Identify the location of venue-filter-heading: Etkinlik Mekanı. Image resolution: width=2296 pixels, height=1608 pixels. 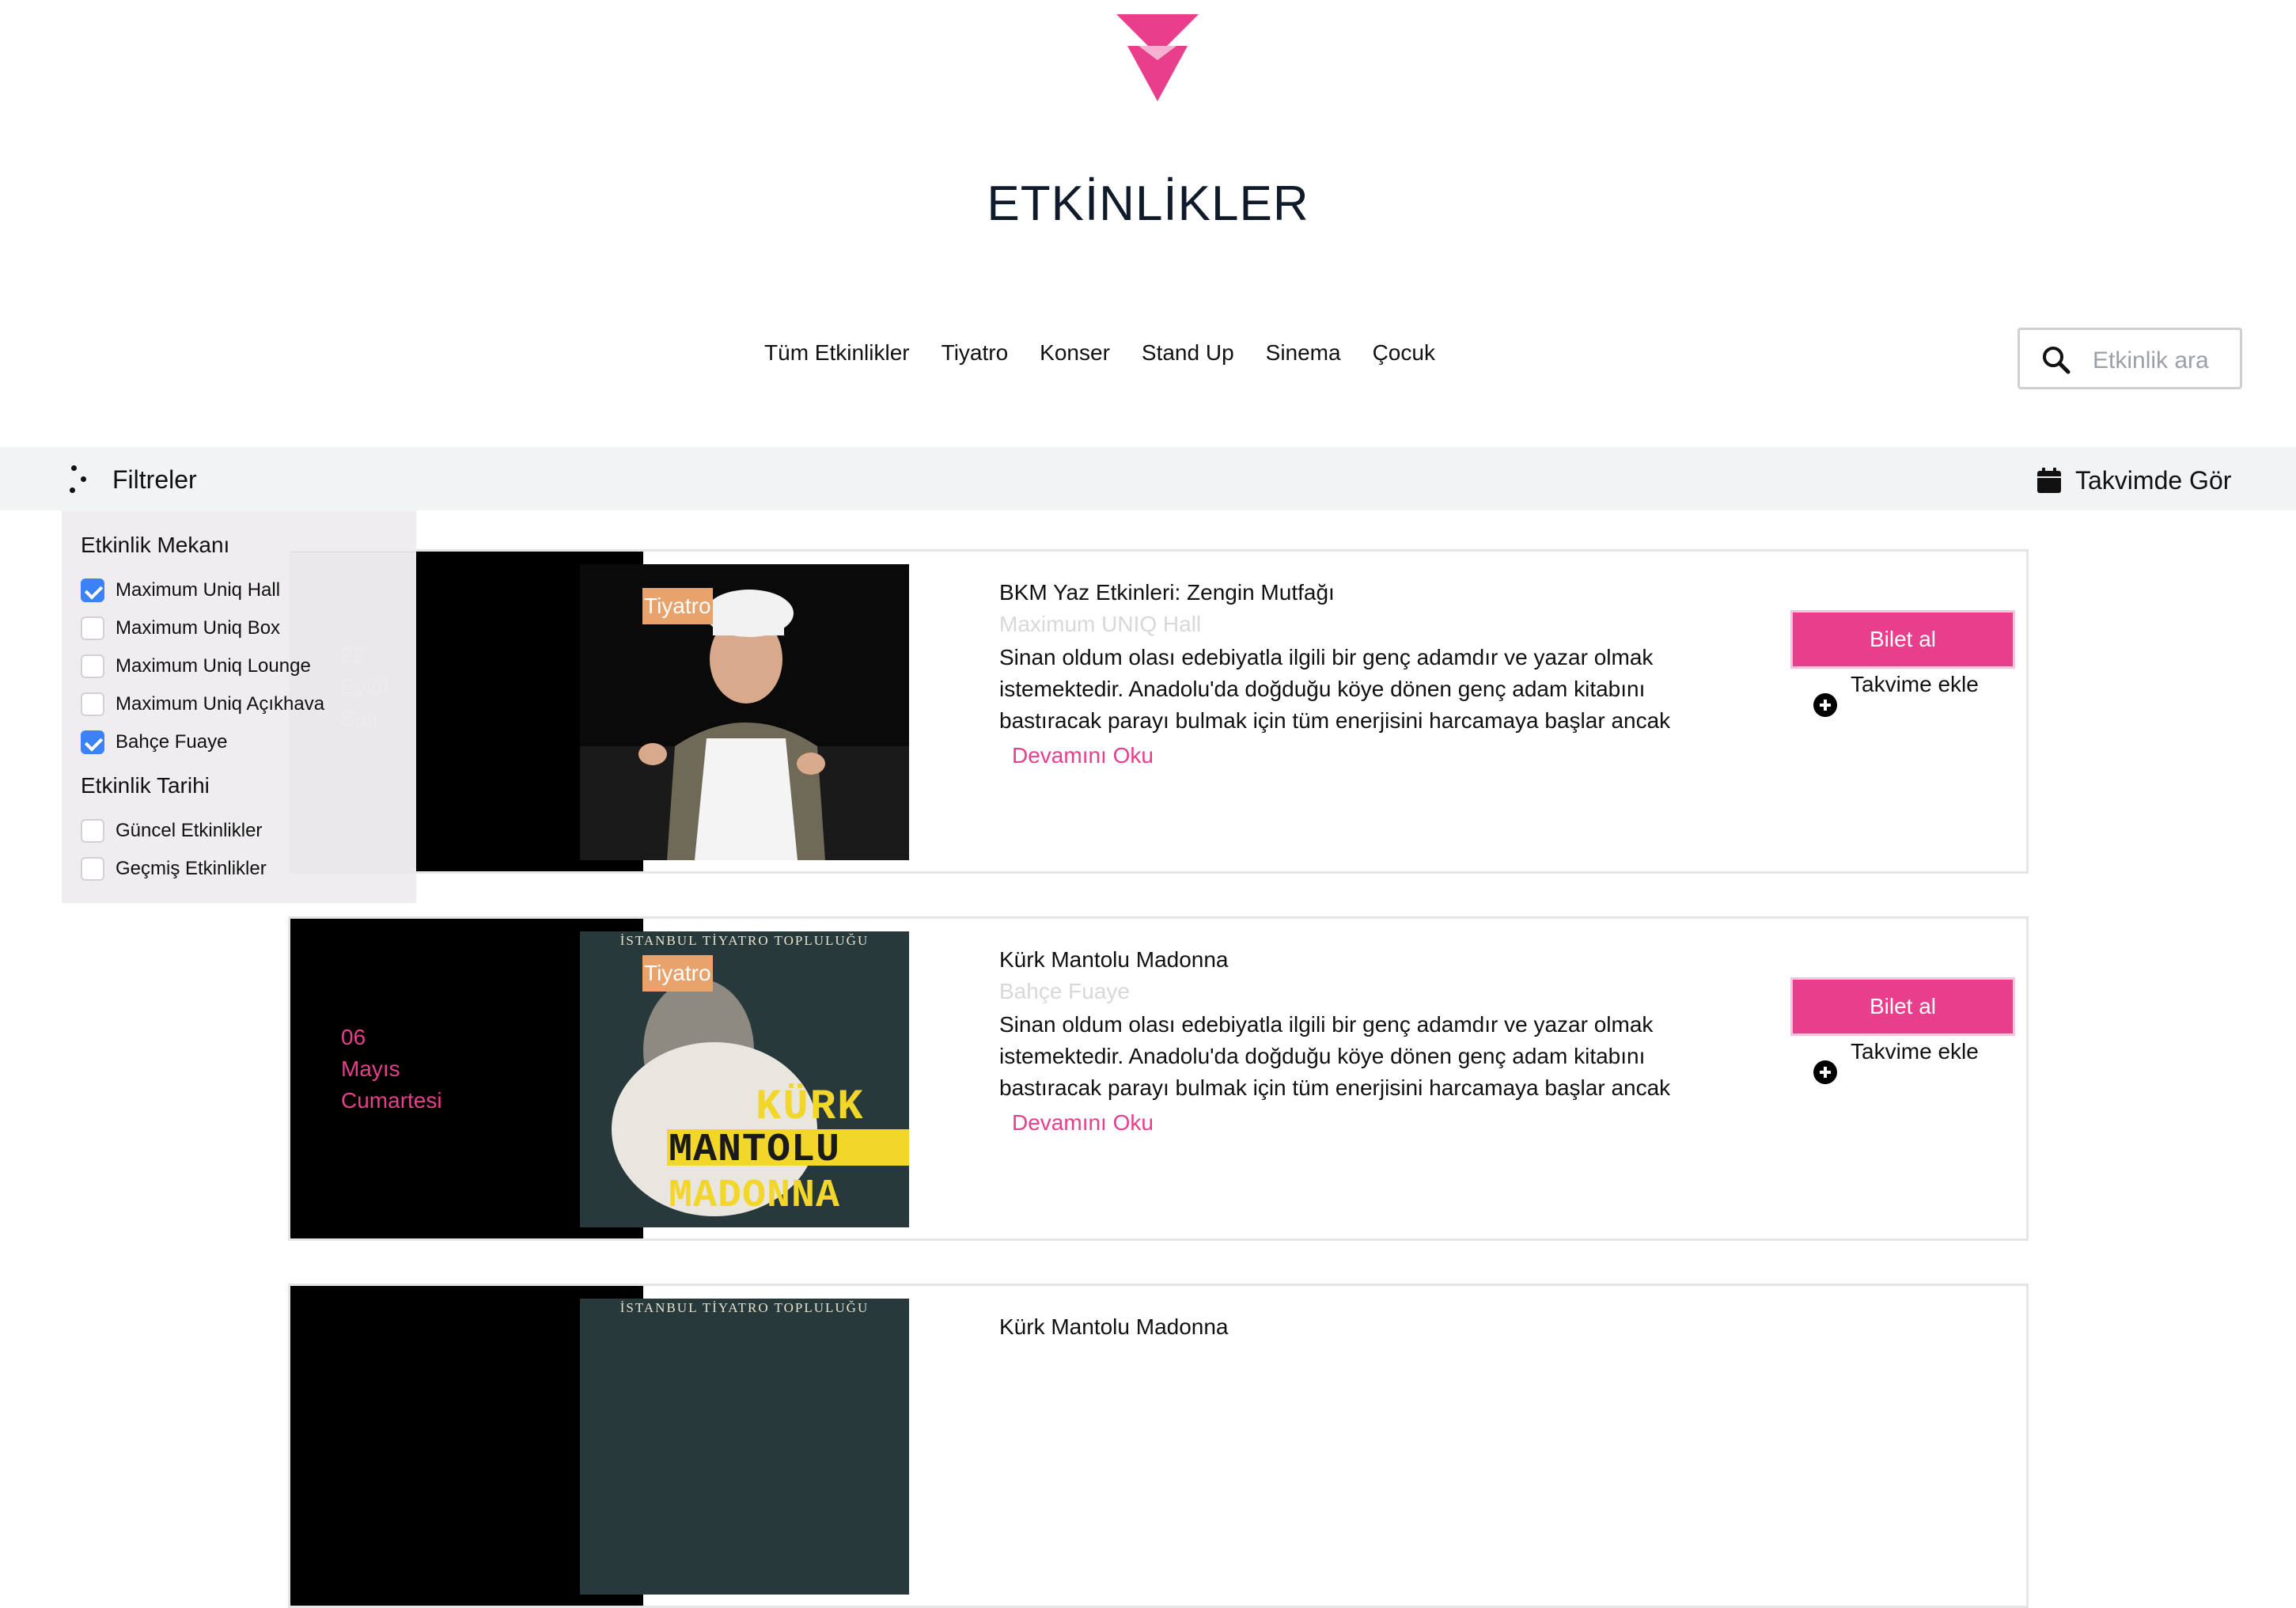
(156, 545).